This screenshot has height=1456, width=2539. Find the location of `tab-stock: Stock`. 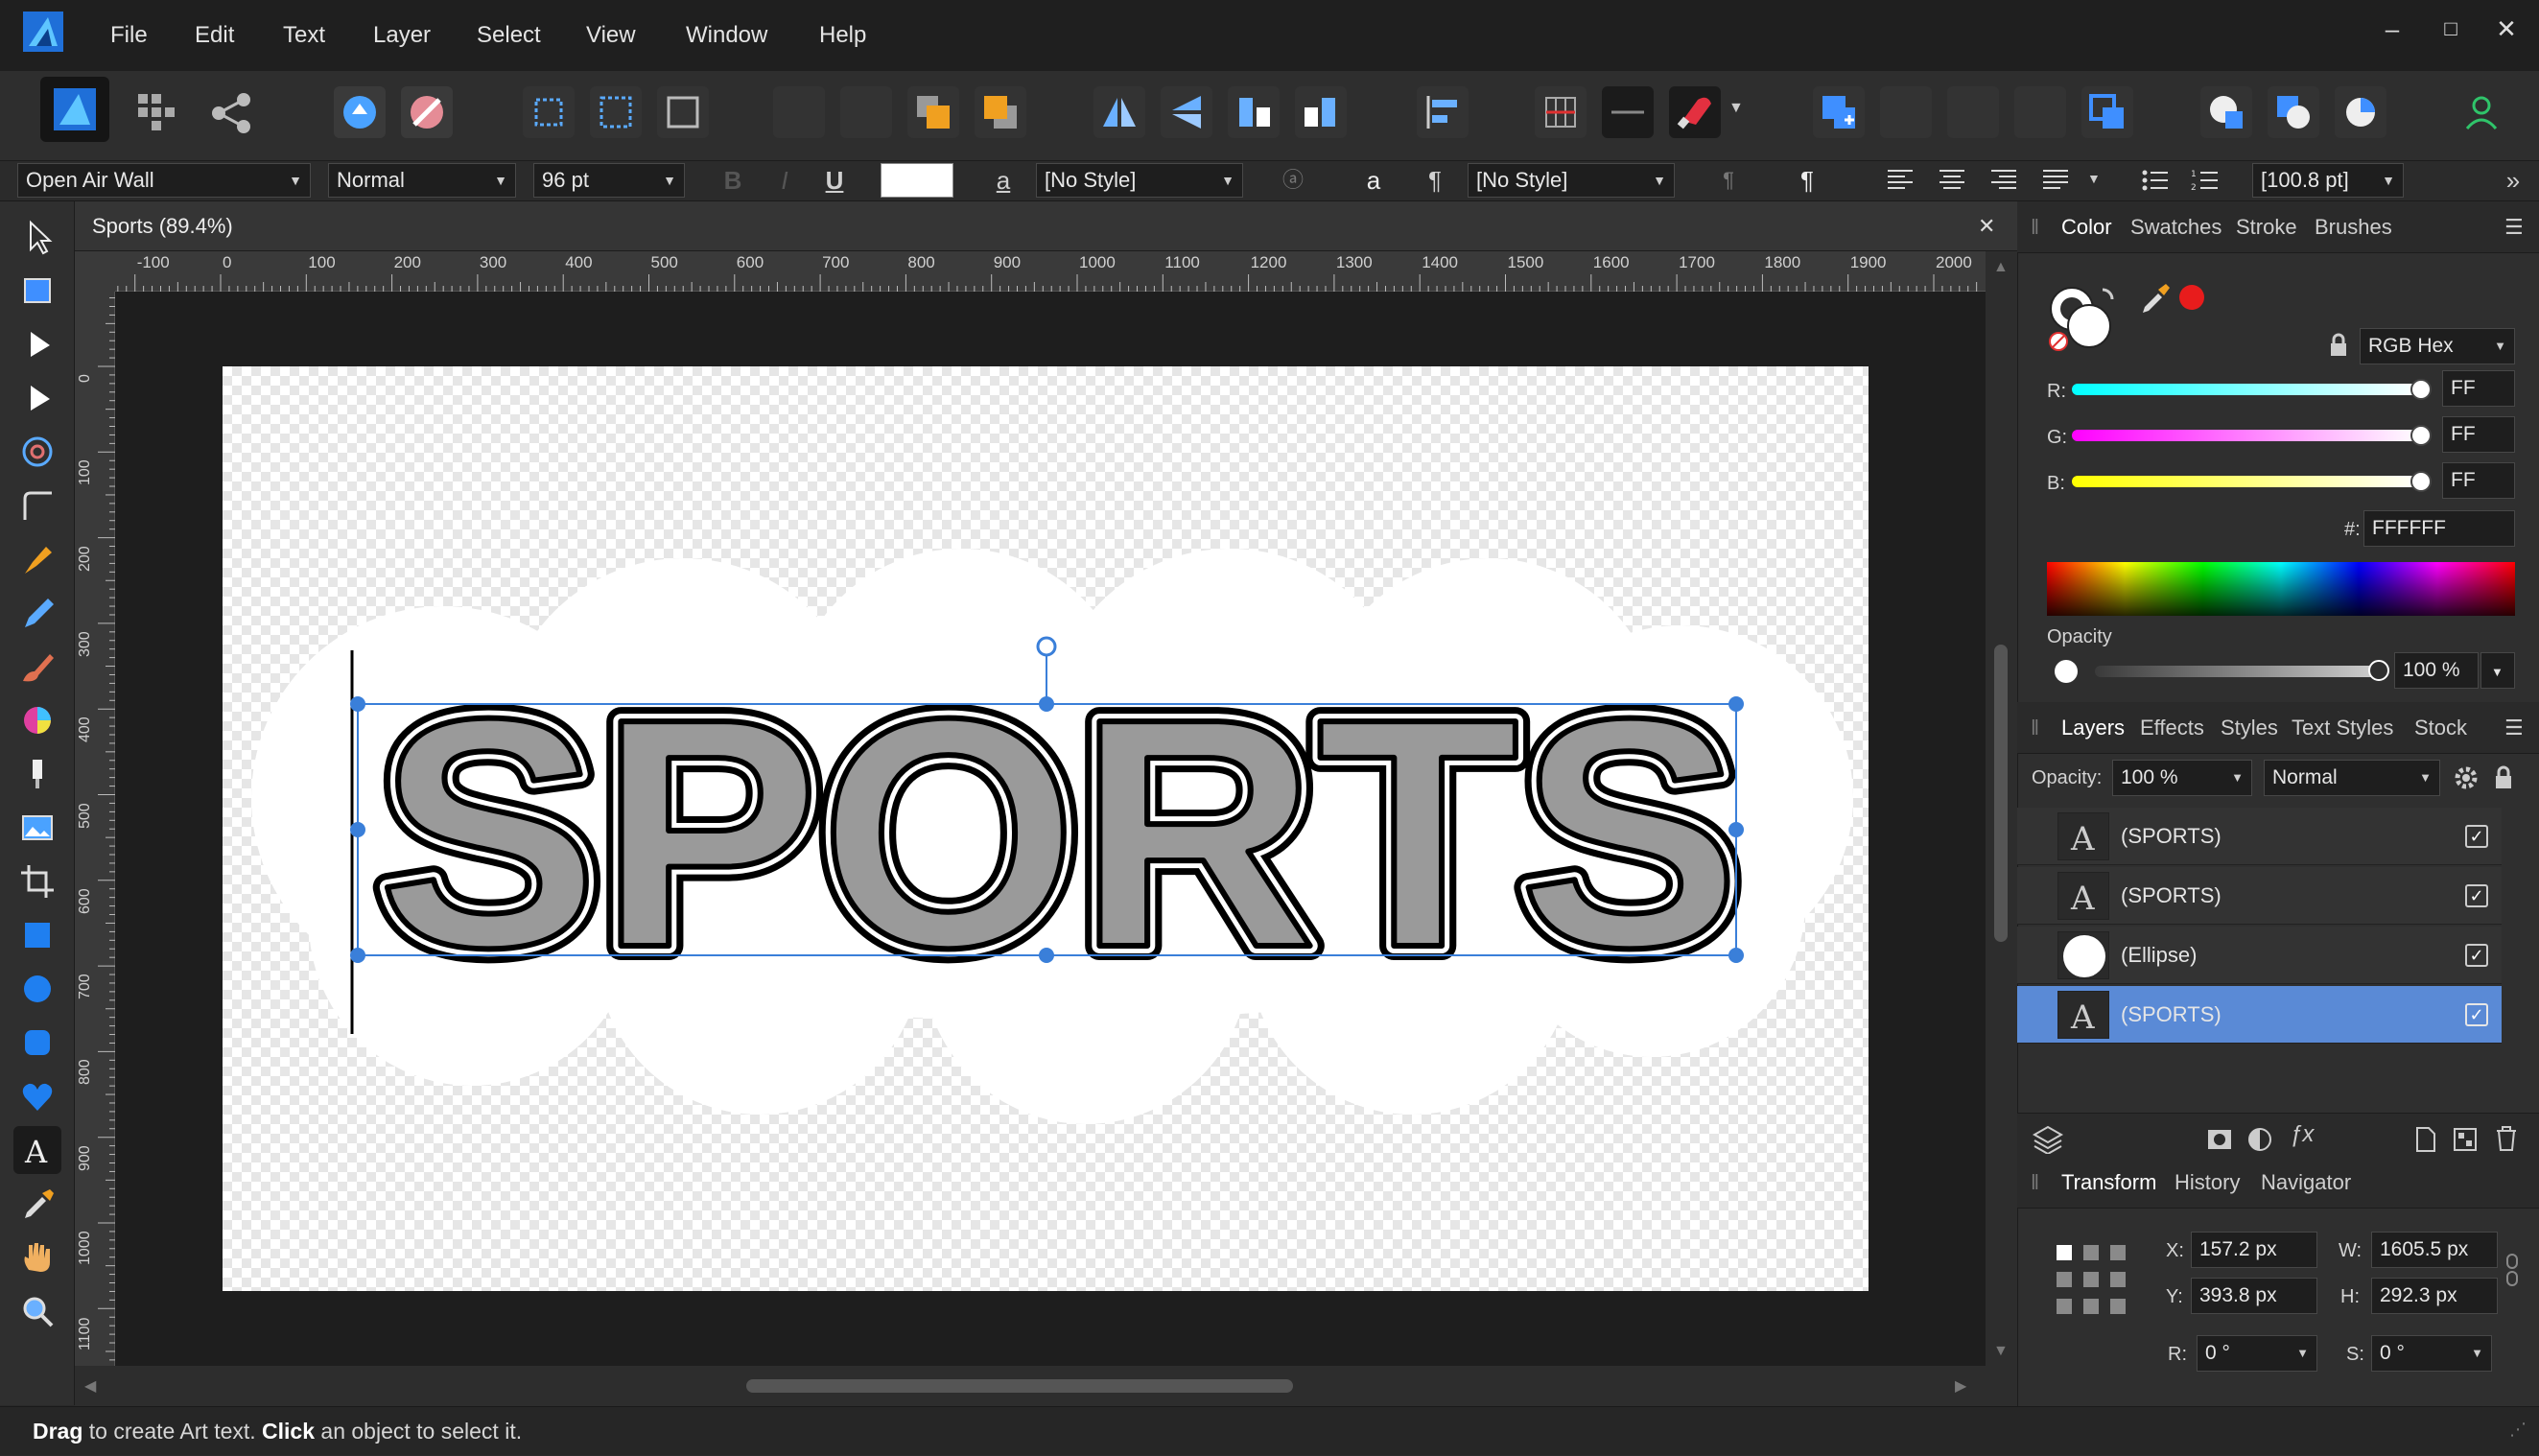

tab-stock: Stock is located at coordinates (2440, 728).